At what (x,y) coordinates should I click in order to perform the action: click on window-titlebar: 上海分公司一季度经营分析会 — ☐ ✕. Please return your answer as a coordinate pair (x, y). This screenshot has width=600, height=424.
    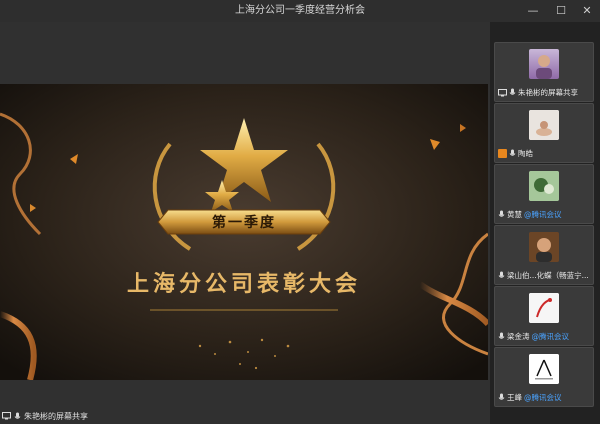
    Looking at the image, I should click on (300, 11).